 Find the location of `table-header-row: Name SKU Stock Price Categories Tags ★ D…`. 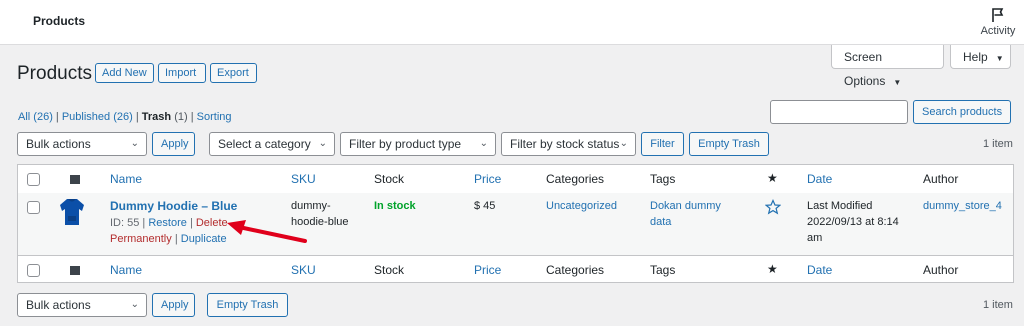

table-header-row: Name SKU Stock Price Categories Tags ★ D… is located at coordinates (515, 179).